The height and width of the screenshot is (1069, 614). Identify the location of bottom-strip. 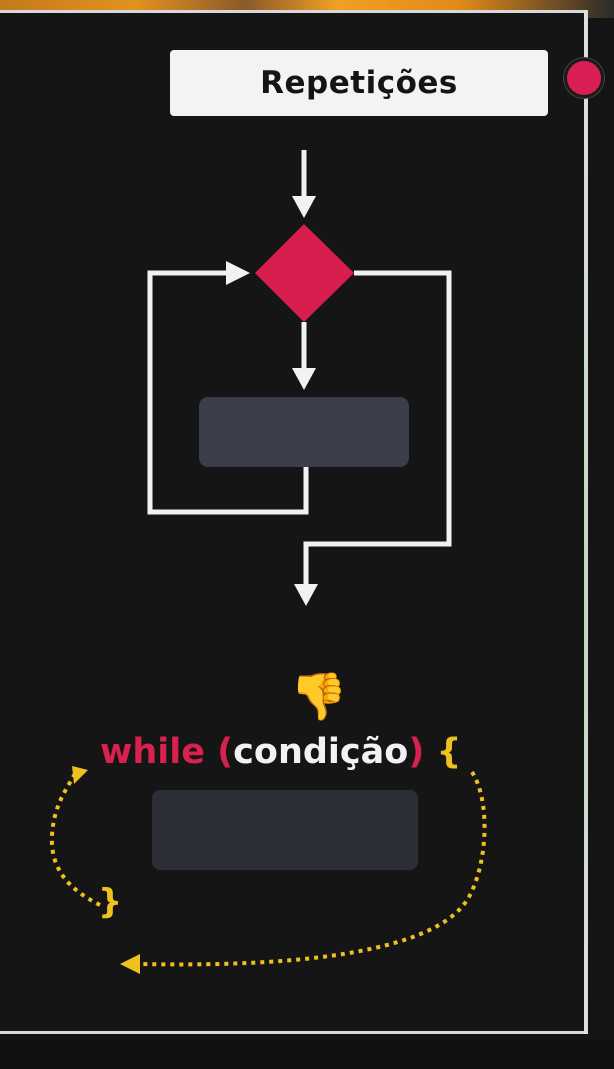
(307, 1054).